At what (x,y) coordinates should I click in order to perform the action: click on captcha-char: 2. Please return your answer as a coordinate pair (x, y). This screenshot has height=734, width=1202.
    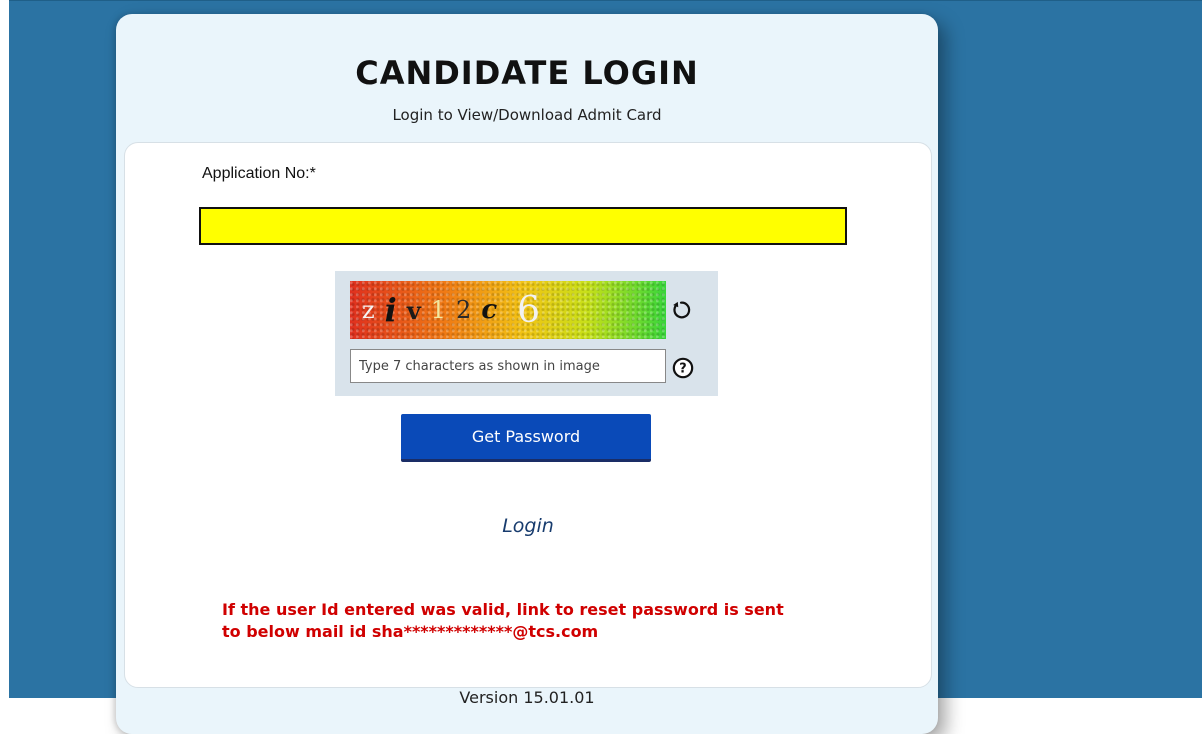
    Looking at the image, I should click on (464, 310).